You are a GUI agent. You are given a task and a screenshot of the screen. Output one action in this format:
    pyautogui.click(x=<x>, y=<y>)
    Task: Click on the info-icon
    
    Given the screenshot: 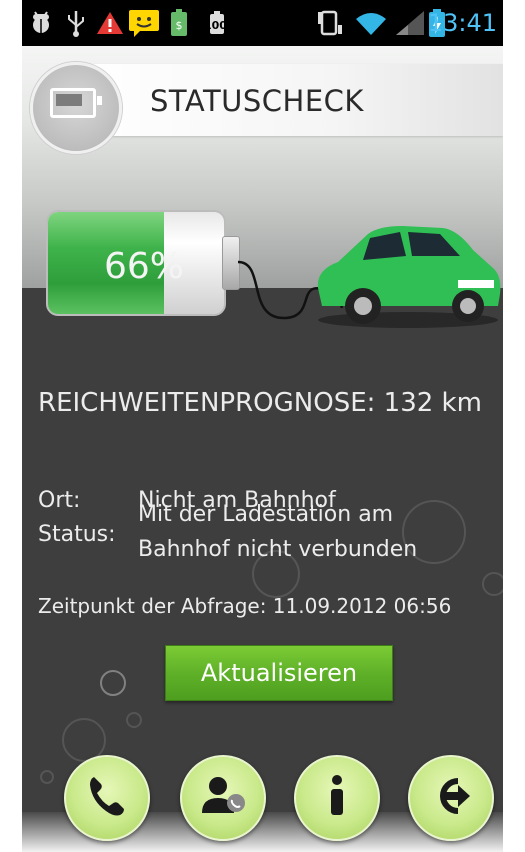 What is the action you would take?
    pyautogui.click(x=337, y=798)
    